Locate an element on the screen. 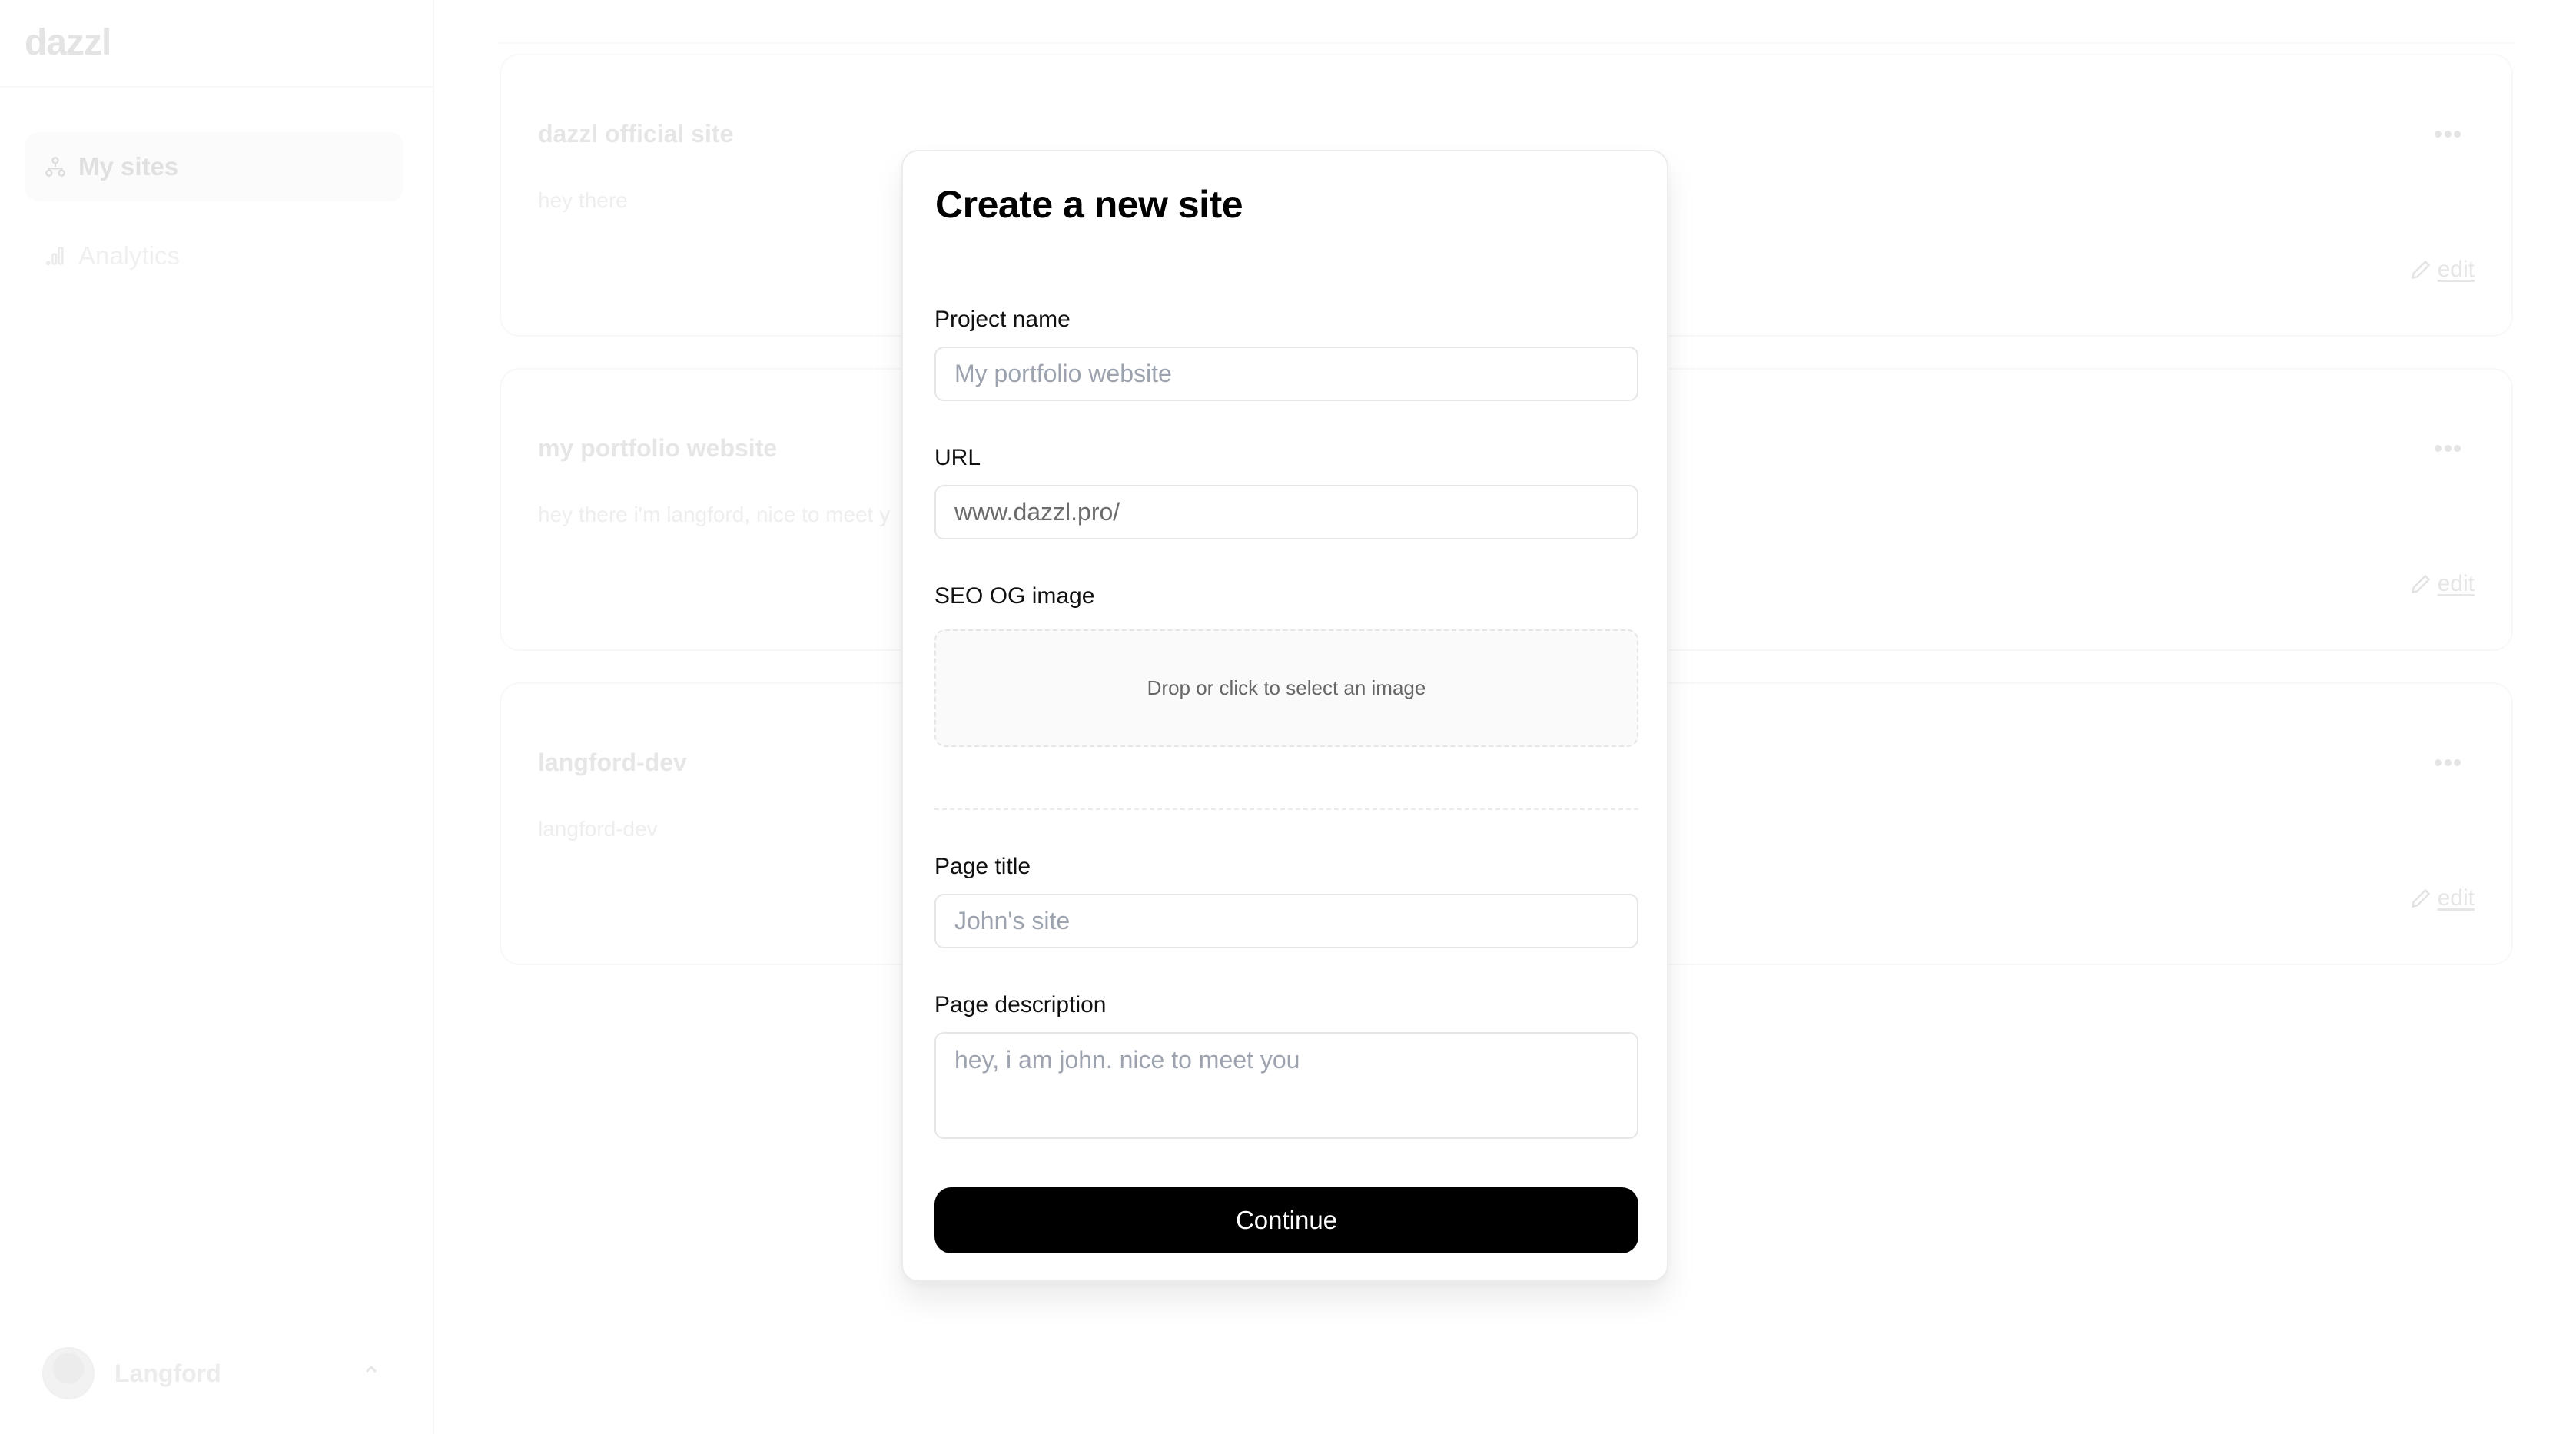  page-description-textarea is located at coordinates (1286, 1085).